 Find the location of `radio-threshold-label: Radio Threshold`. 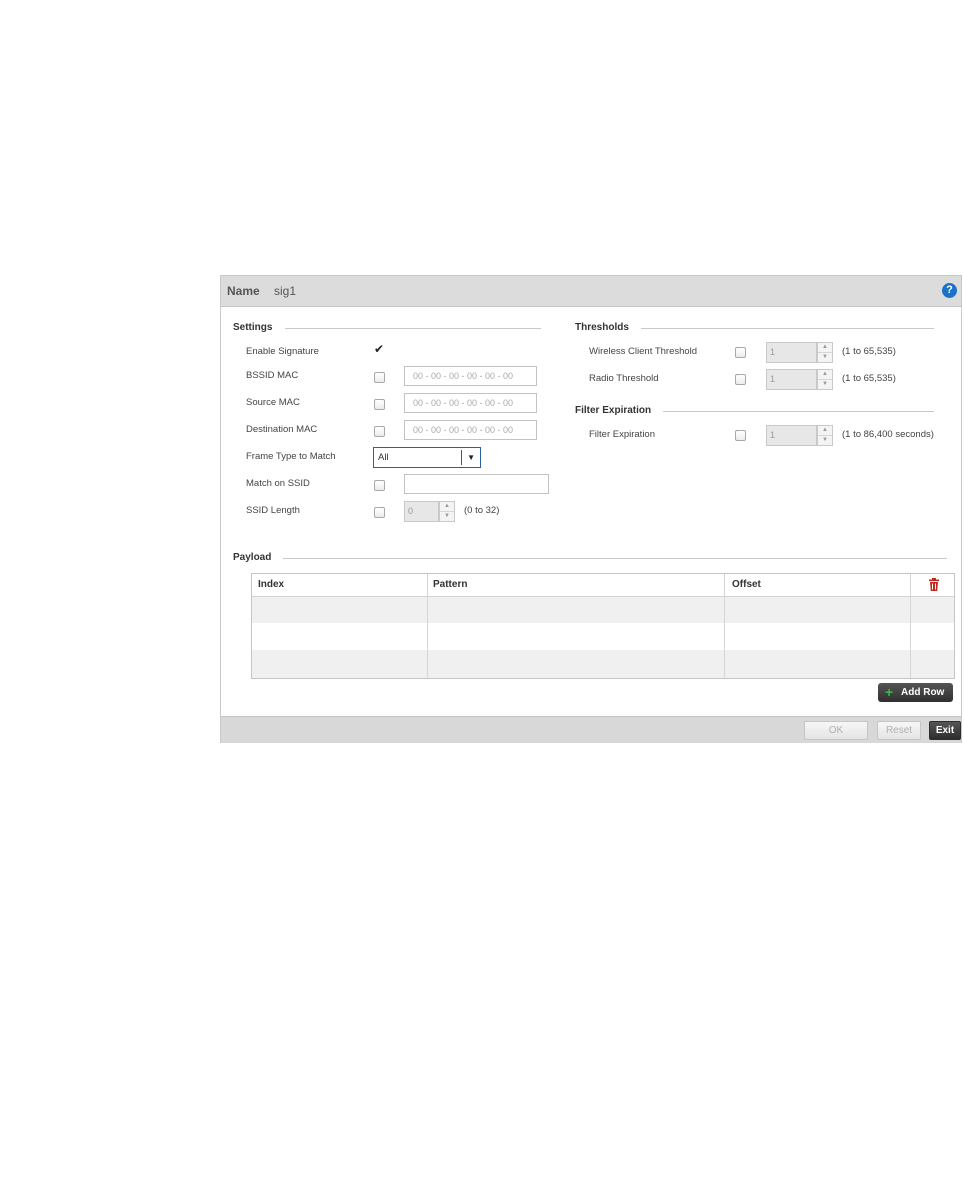

radio-threshold-label: Radio Threshold is located at coordinates (624, 378).